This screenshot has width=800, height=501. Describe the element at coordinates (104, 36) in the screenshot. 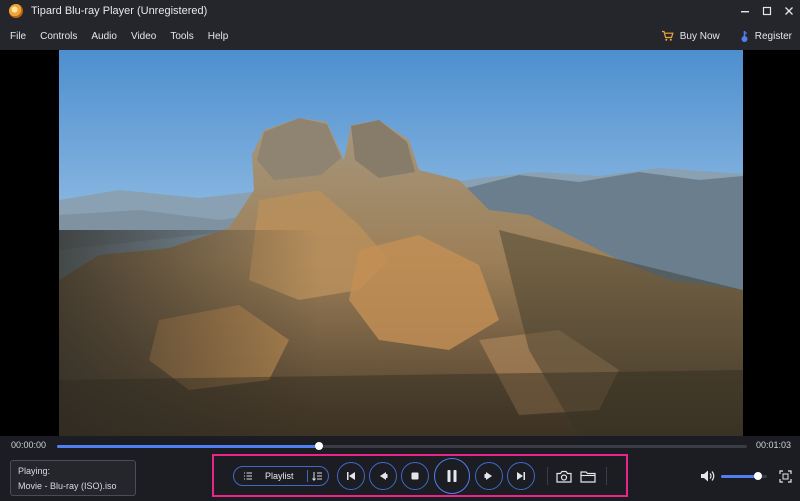

I see `menu-audio: Audio` at that location.